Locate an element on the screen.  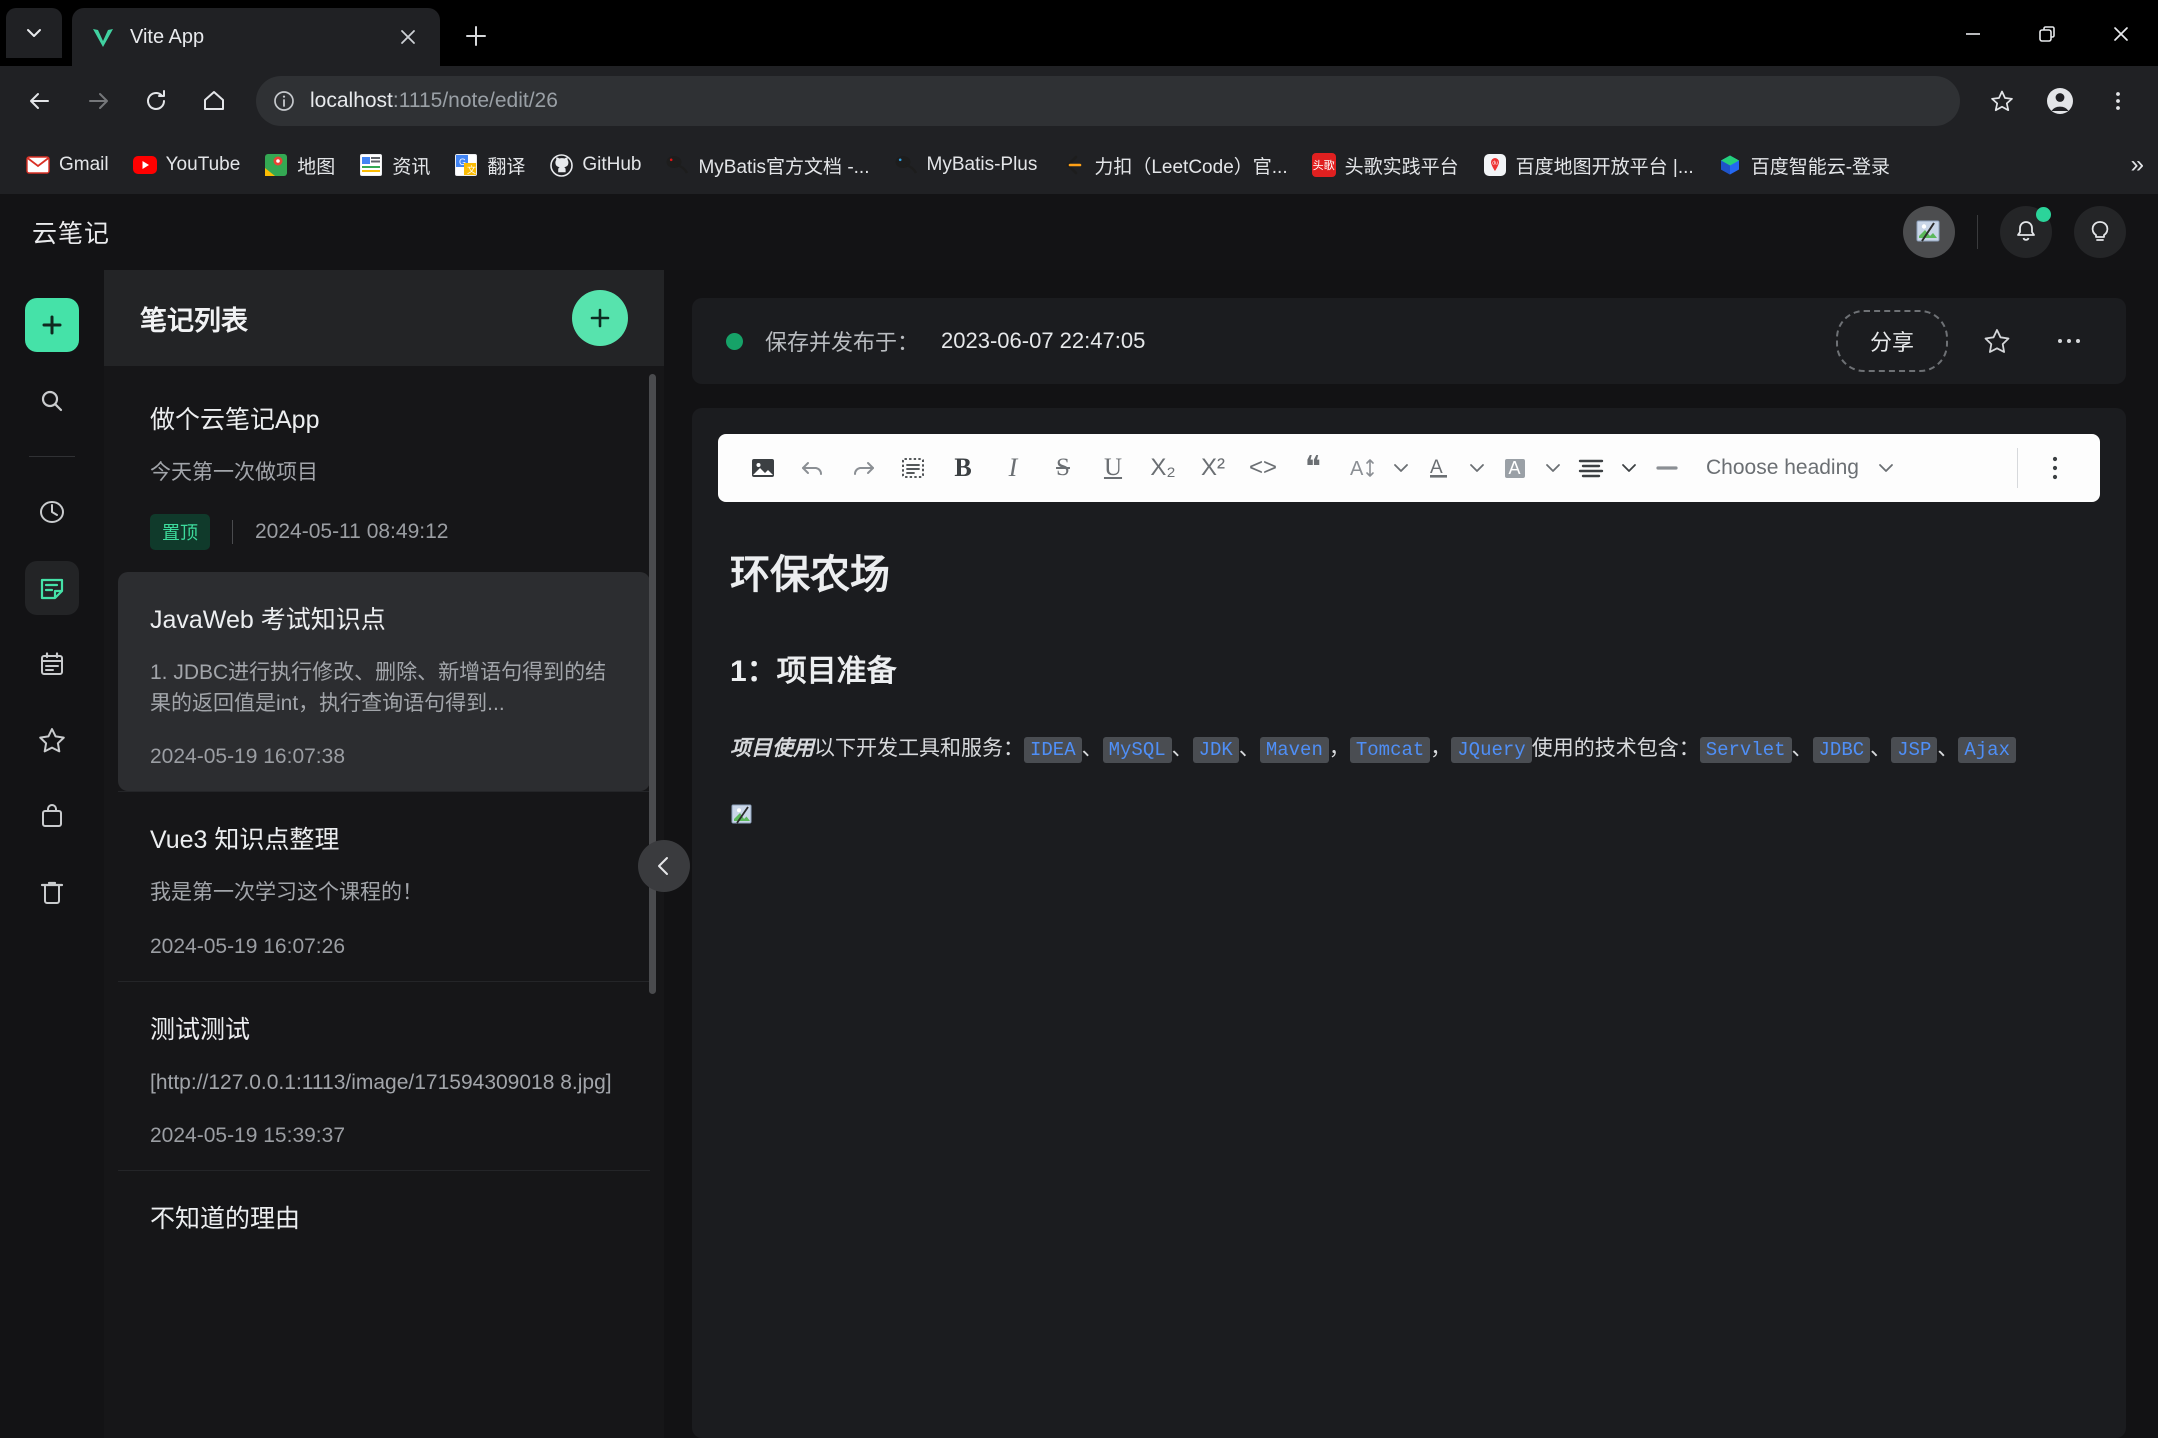
browser-tab: Vite App is located at coordinates (256, 37).